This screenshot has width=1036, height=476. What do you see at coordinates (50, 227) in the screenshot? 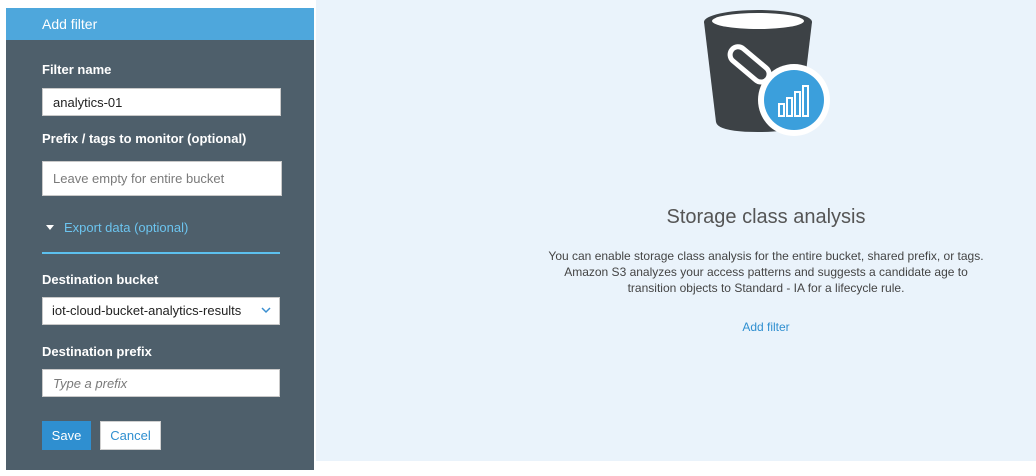
I see `caret-down-icon` at bounding box center [50, 227].